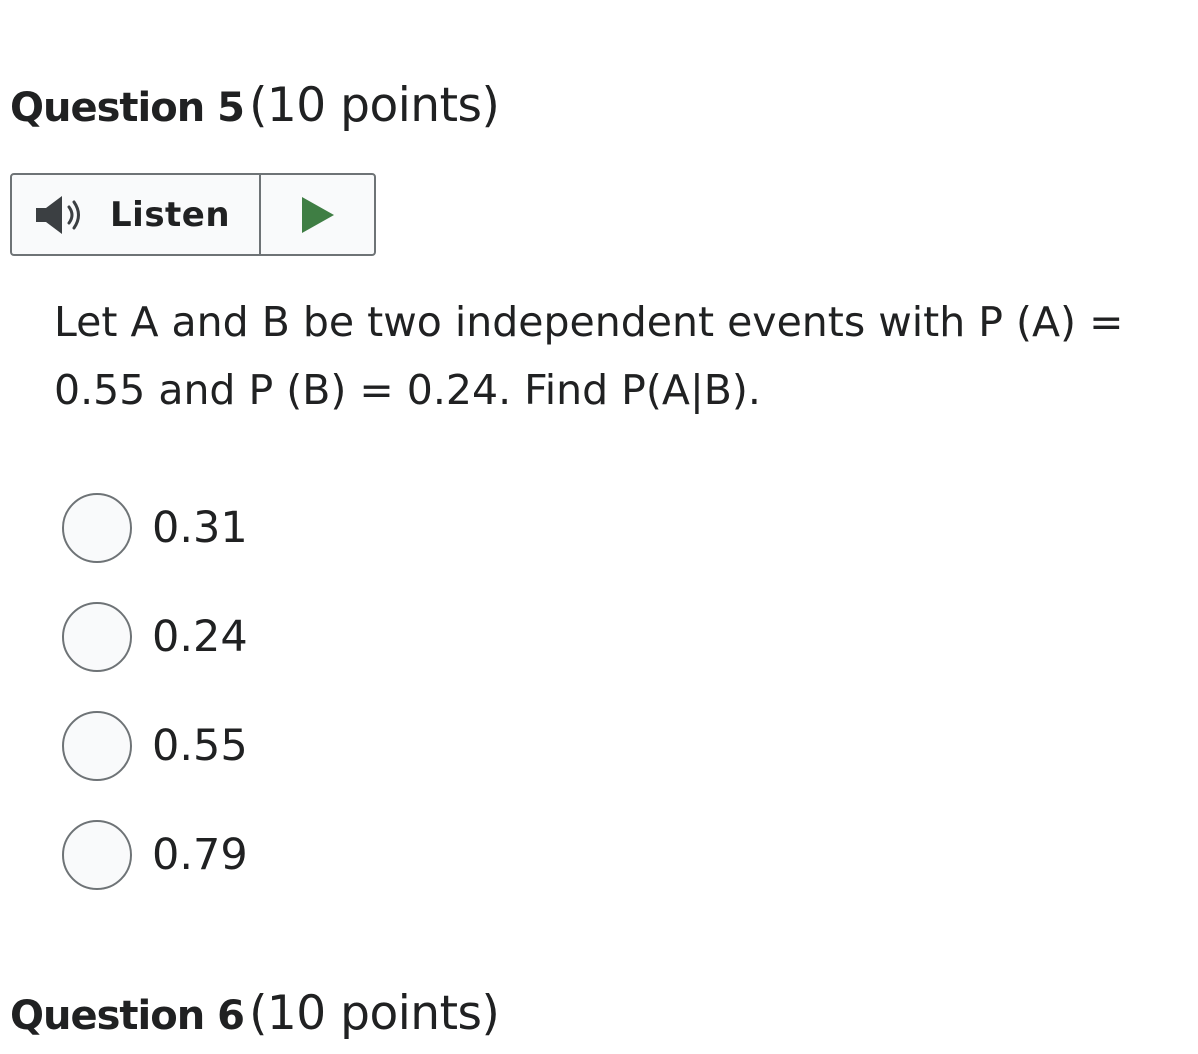  I want to click on question-points: (10 points), so click(374, 105).